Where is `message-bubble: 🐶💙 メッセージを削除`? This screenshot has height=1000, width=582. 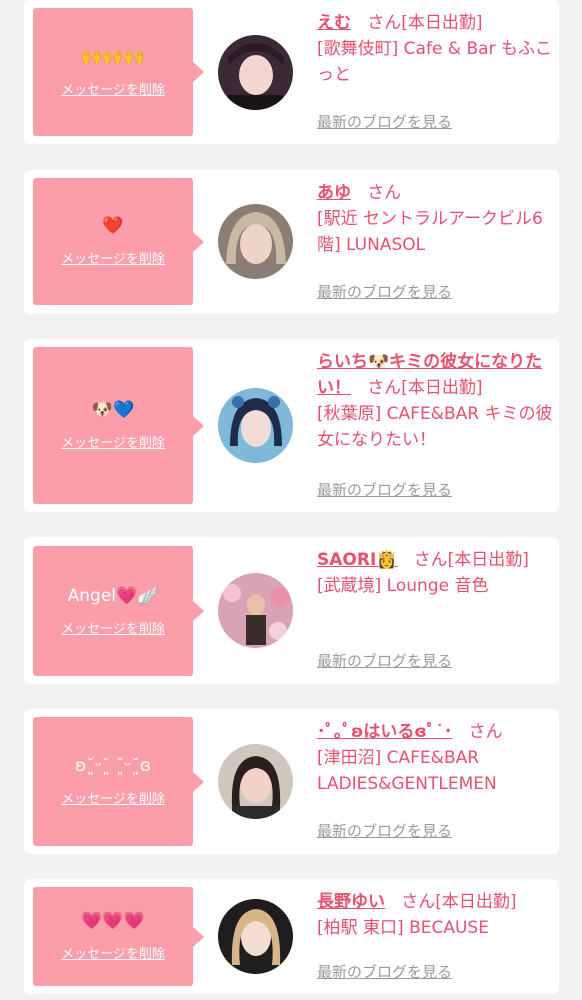
message-bubble: 🐶💙 メッセージを削除 is located at coordinates (118, 425).